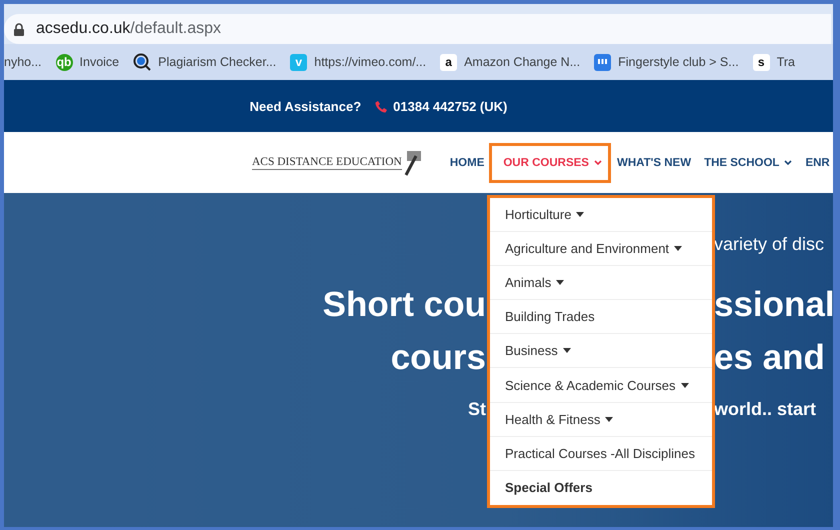 The height and width of the screenshot is (530, 840). I want to click on url-text: acsedu.co.uk/default.aspx, so click(129, 29).